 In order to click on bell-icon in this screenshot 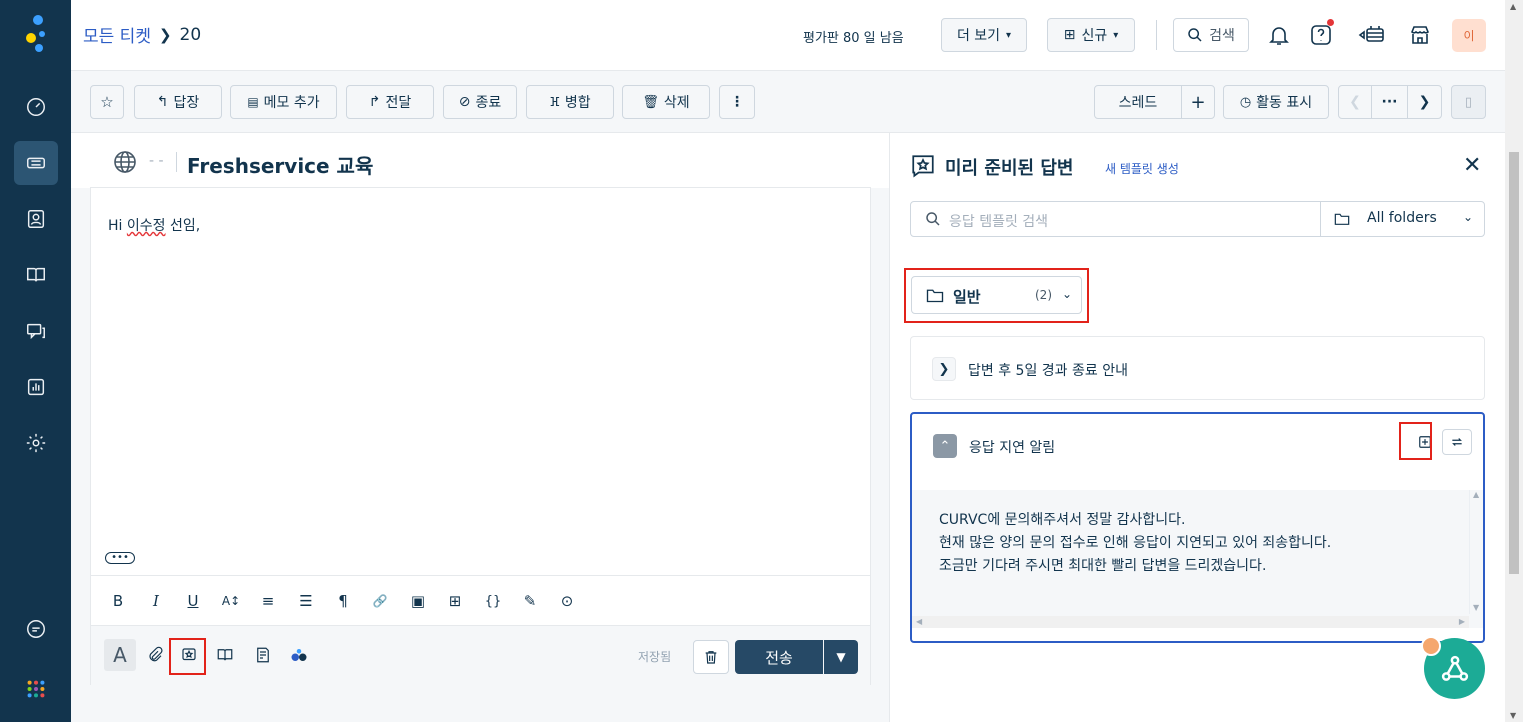, I will do `click(1279, 36)`.